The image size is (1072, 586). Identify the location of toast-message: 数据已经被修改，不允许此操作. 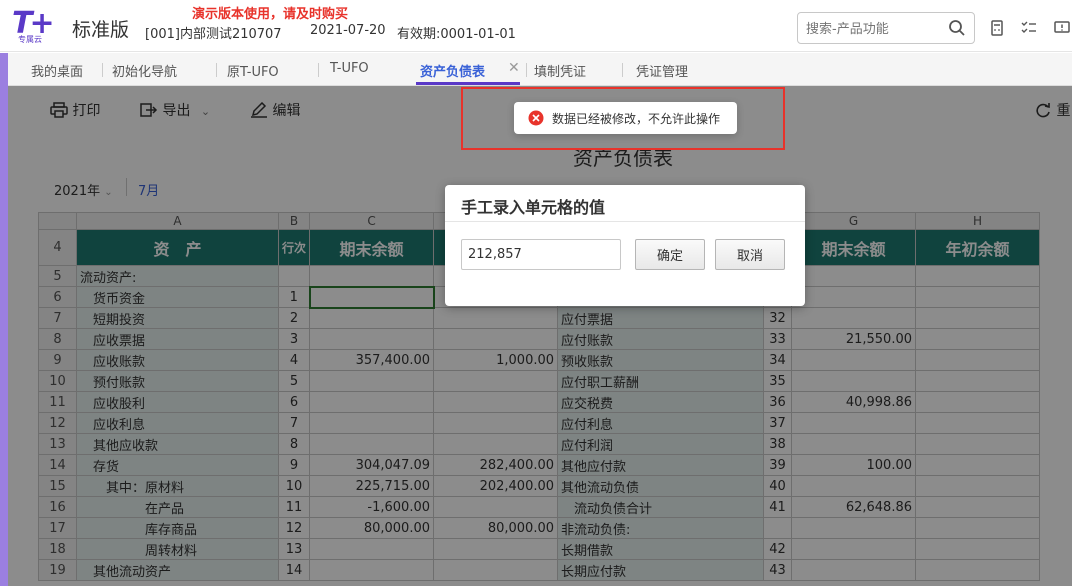
(636, 119).